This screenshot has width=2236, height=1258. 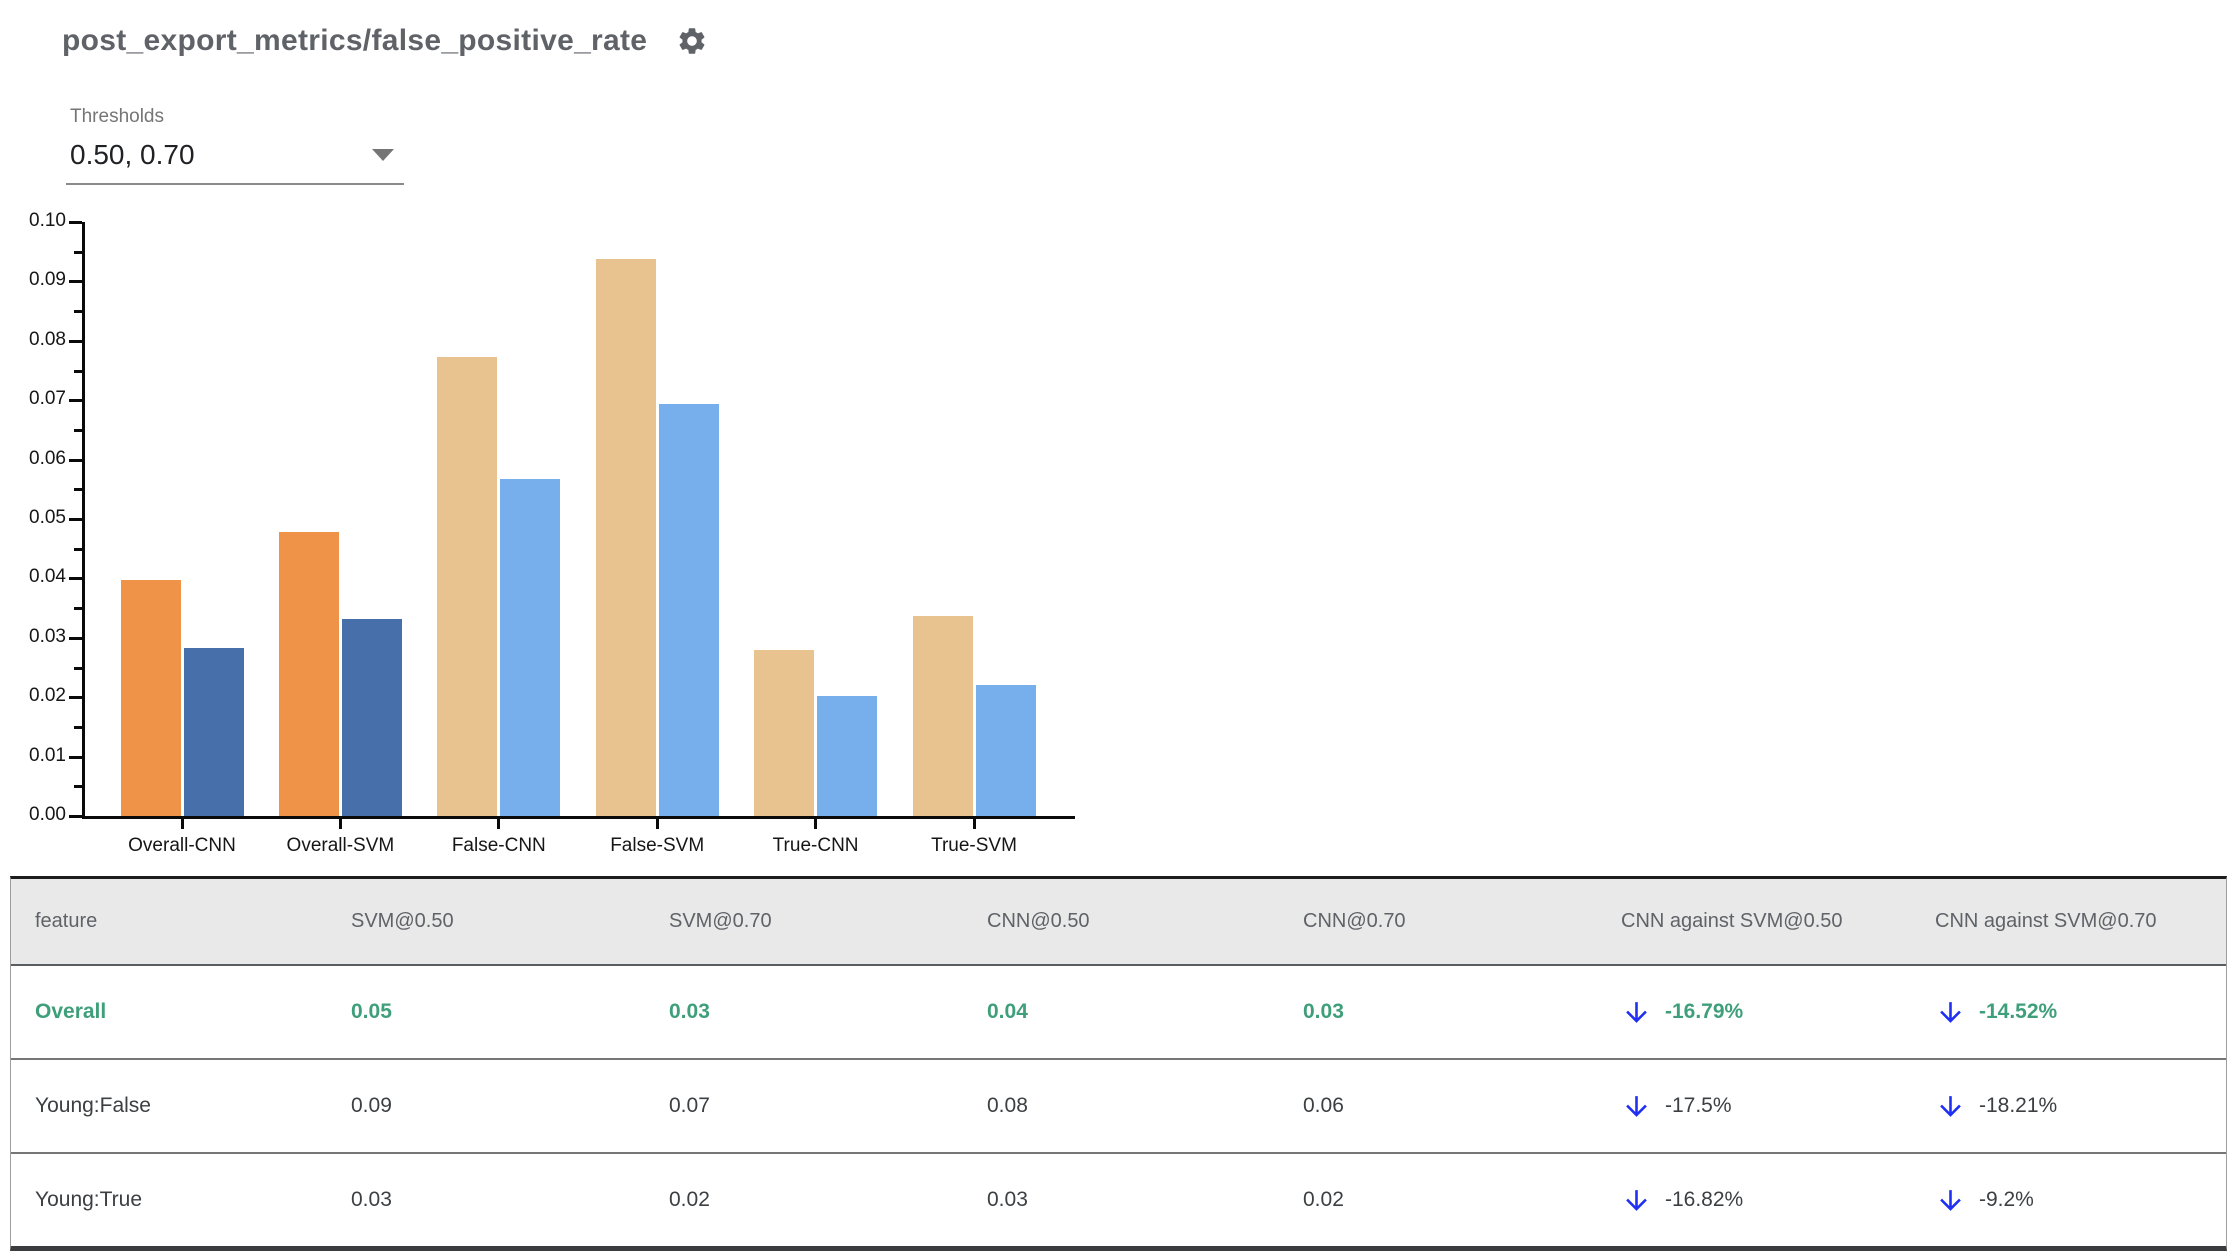 I want to click on delta-value: -17.5%, so click(x=1698, y=1105).